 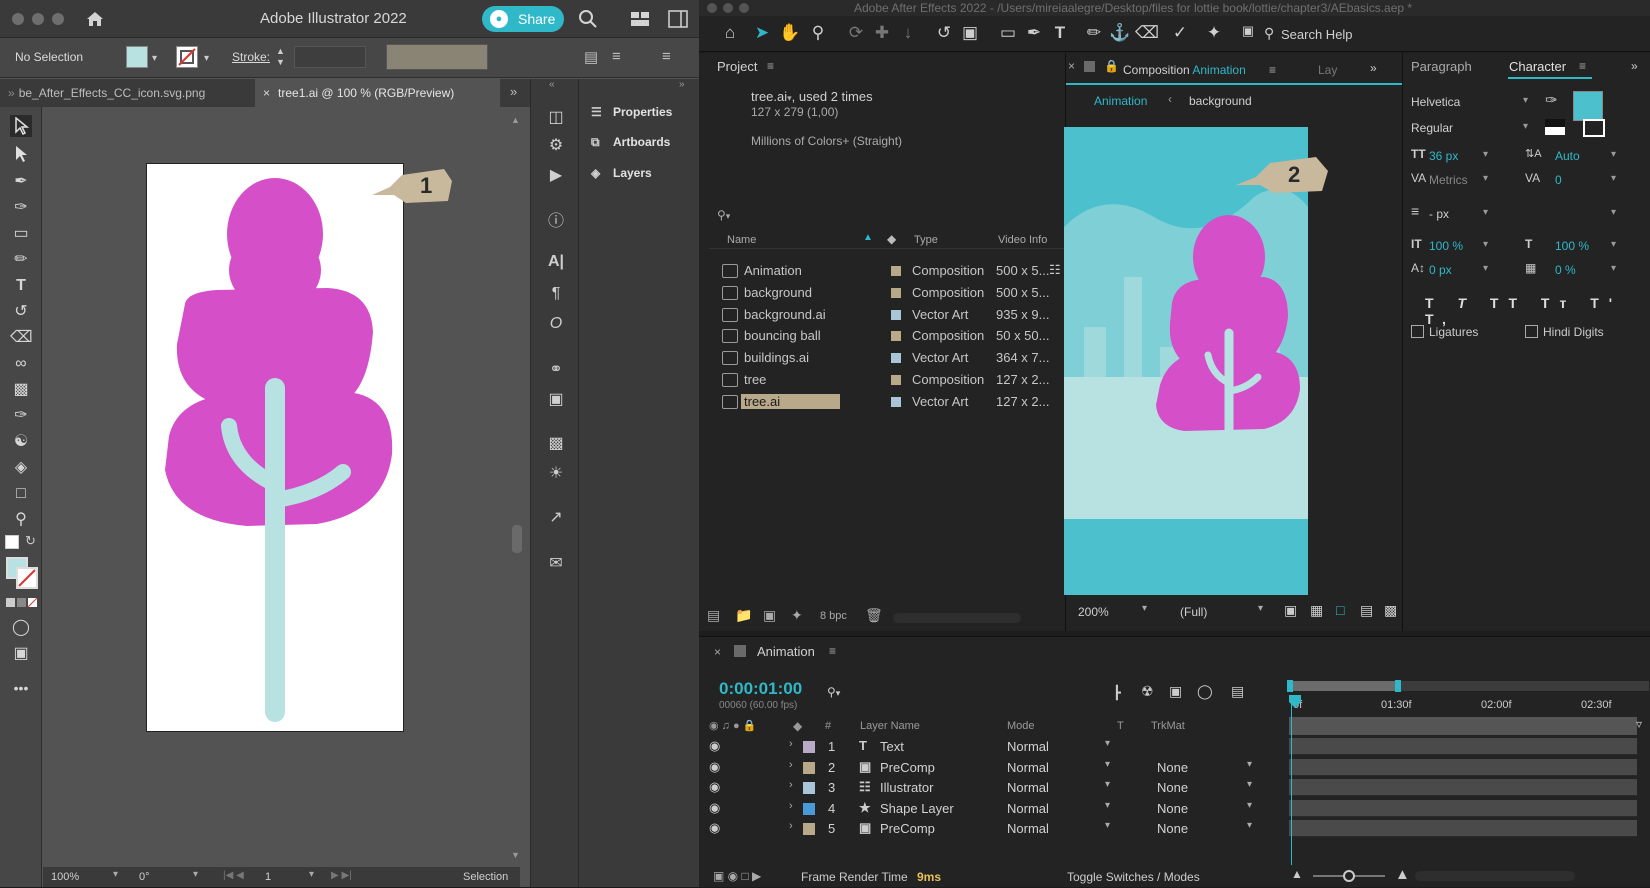 I want to click on search-icon: ⚲▾, so click(x=723, y=215).